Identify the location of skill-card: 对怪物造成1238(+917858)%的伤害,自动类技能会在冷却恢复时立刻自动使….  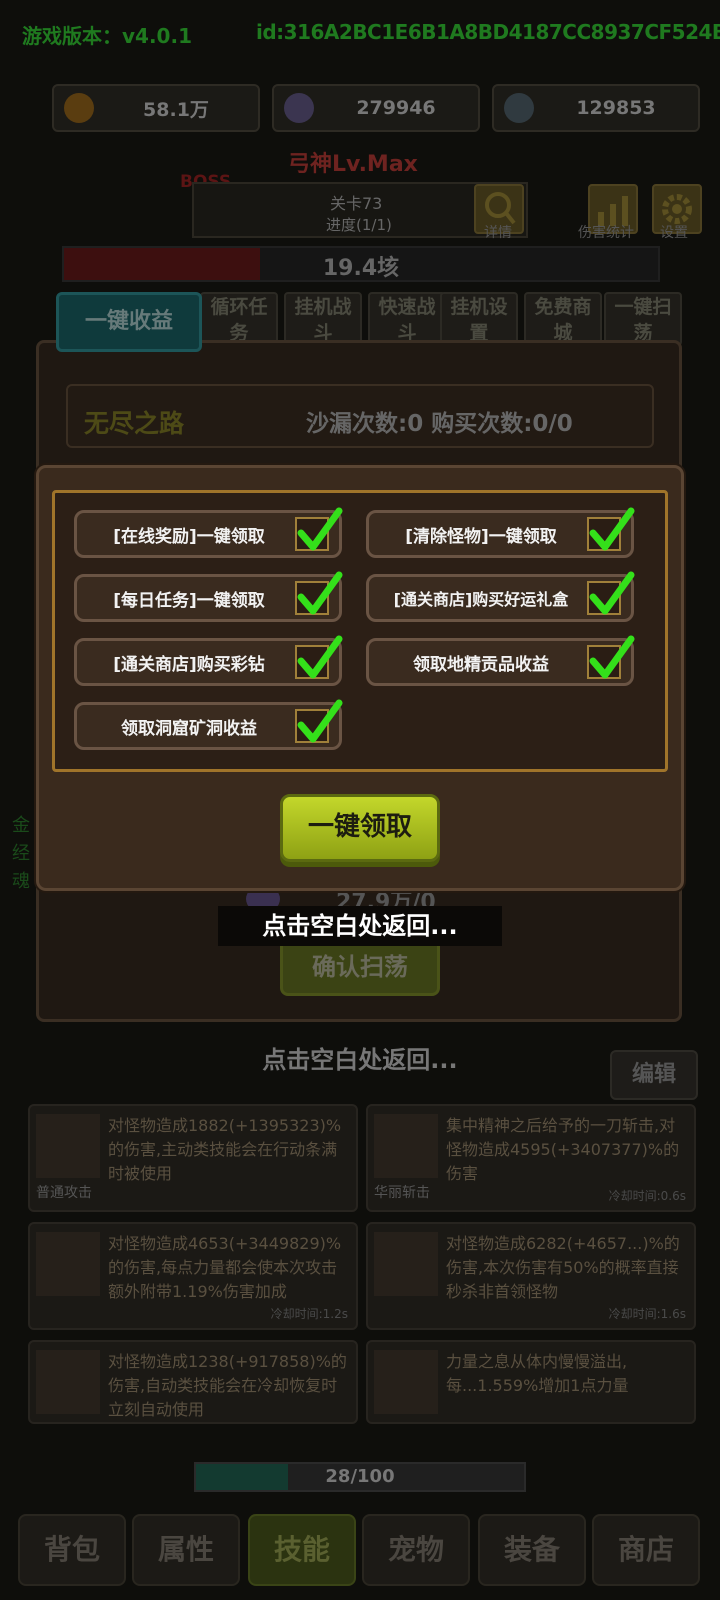
(193, 1382).